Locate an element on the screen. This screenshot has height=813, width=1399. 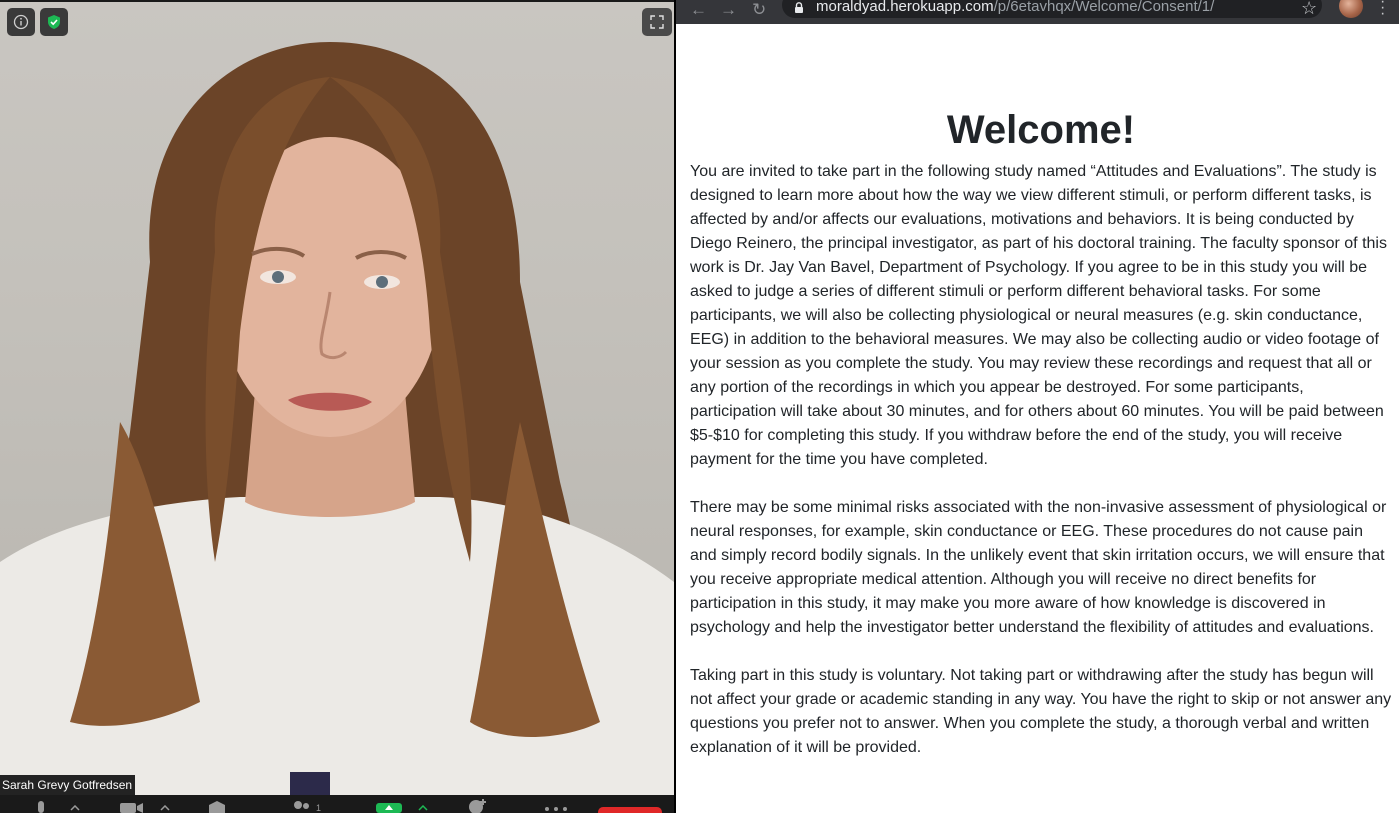
meeting-info-button is located at coordinates (21, 22).